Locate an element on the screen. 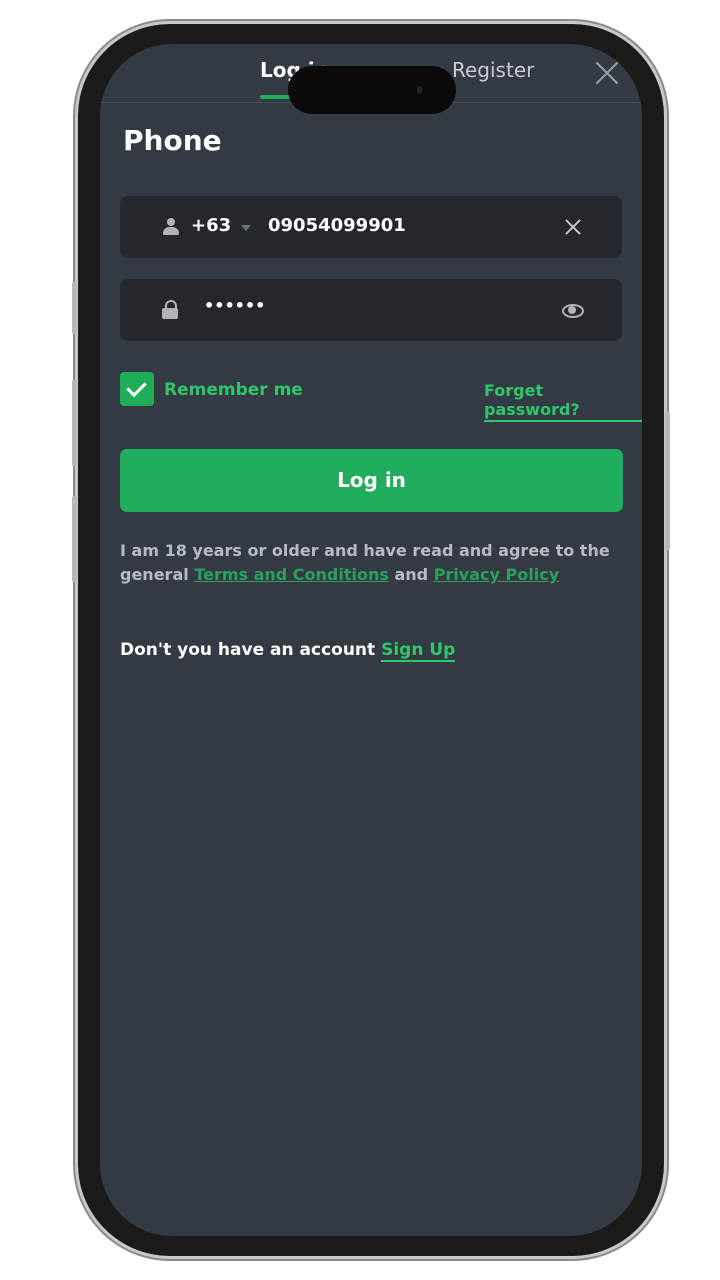 This screenshot has width=720, height=1280. chevron-down-icon is located at coordinates (246, 228).